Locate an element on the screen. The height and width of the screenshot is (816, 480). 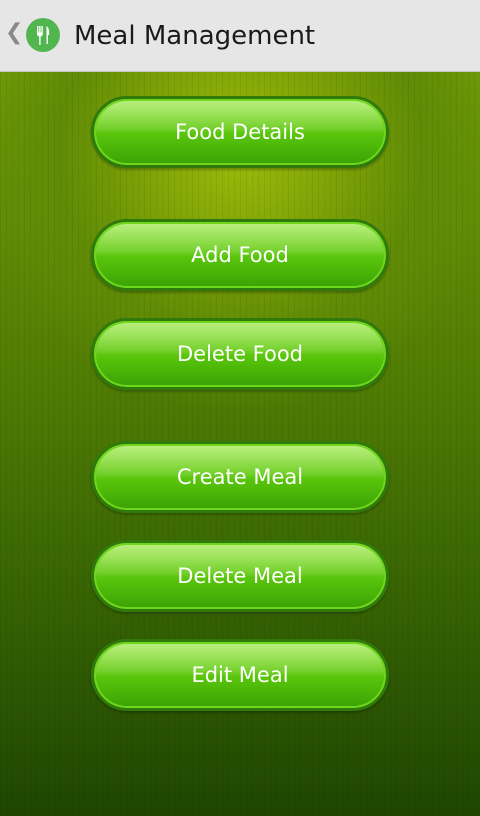
chevron-left-icon: ❮ is located at coordinates (14, 33).